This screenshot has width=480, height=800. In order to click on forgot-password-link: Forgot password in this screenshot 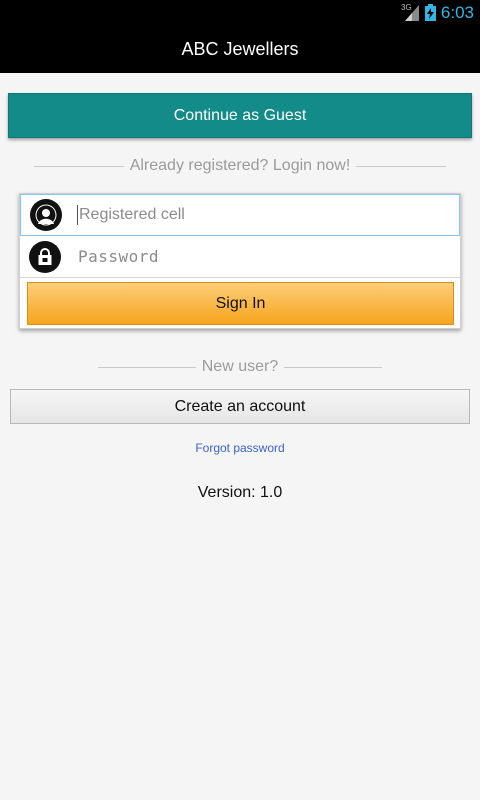, I will do `click(240, 448)`.